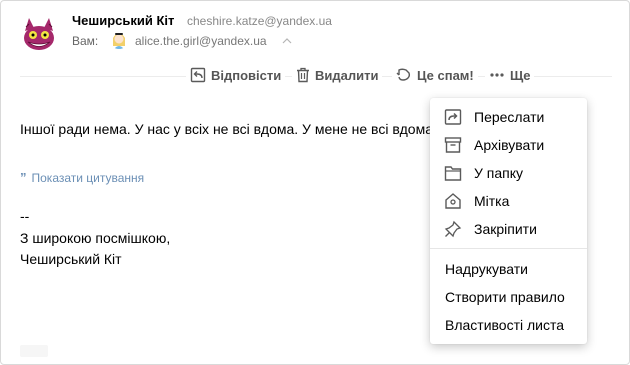 Image resolution: width=630 pixels, height=365 pixels. I want to click on menu-item-print: Надрукувати, so click(508, 269).